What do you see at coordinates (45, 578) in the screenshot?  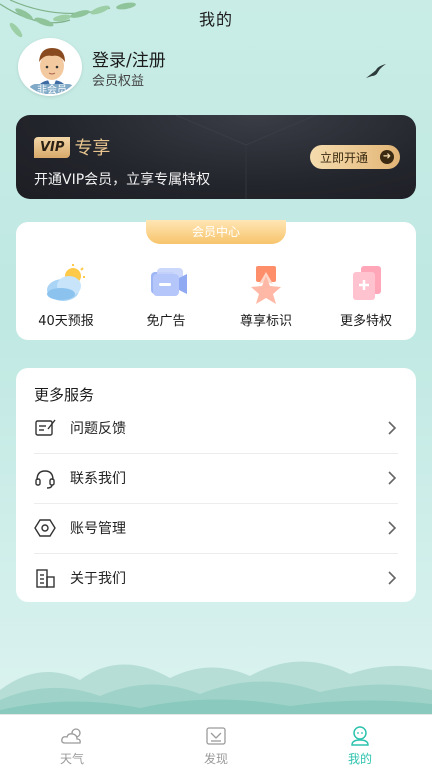 I see `building-icon` at bounding box center [45, 578].